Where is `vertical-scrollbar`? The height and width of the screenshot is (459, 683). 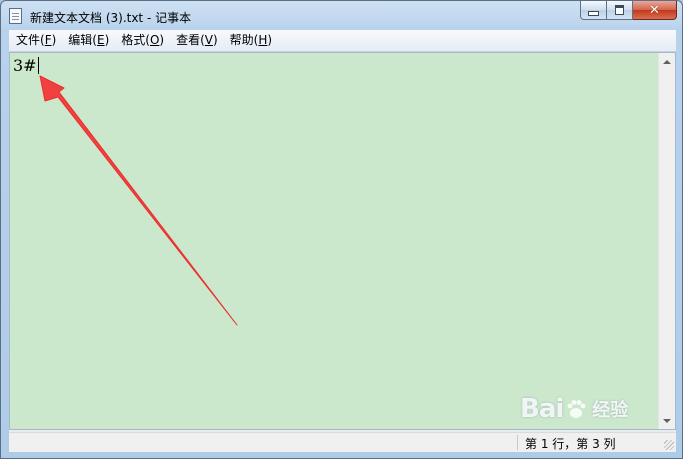 vertical-scrollbar is located at coordinates (666, 241).